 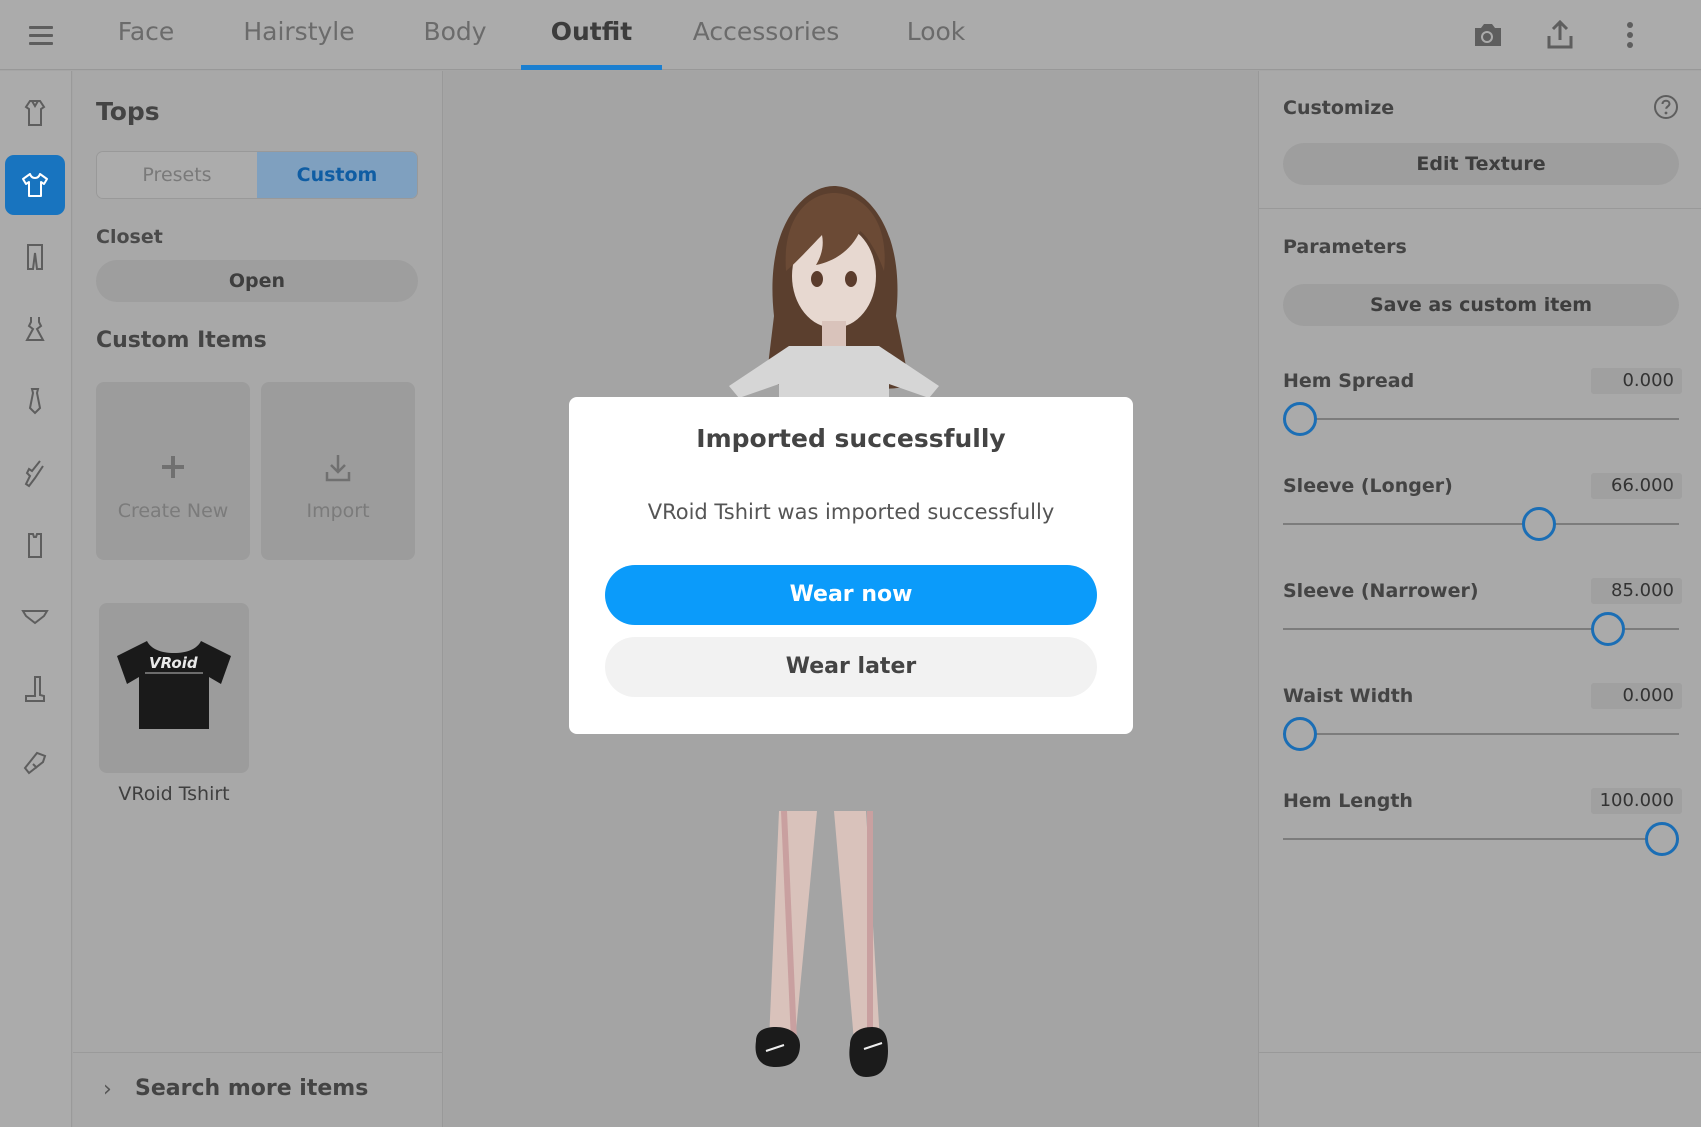 I want to click on search-more-link: Search more items, so click(x=251, y=1088).